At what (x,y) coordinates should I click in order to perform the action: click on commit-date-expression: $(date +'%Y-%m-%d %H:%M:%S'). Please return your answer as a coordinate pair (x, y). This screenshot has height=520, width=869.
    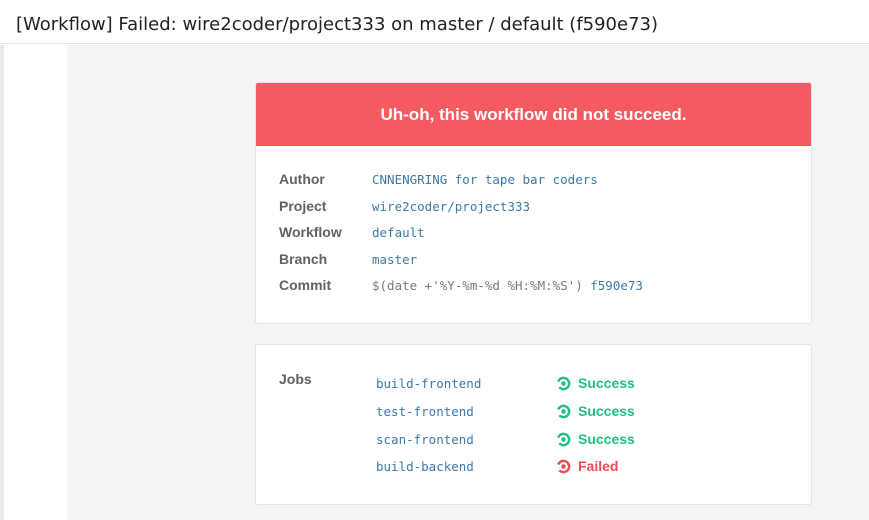
    Looking at the image, I should click on (477, 285).